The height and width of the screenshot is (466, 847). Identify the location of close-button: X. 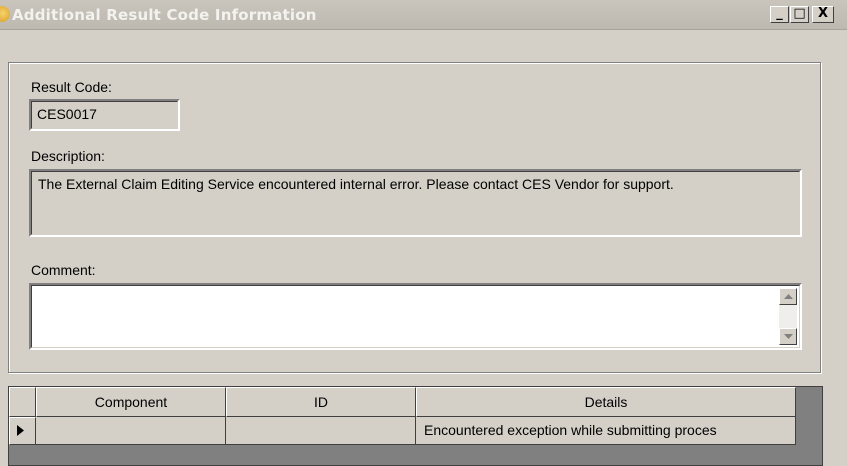
(823, 14).